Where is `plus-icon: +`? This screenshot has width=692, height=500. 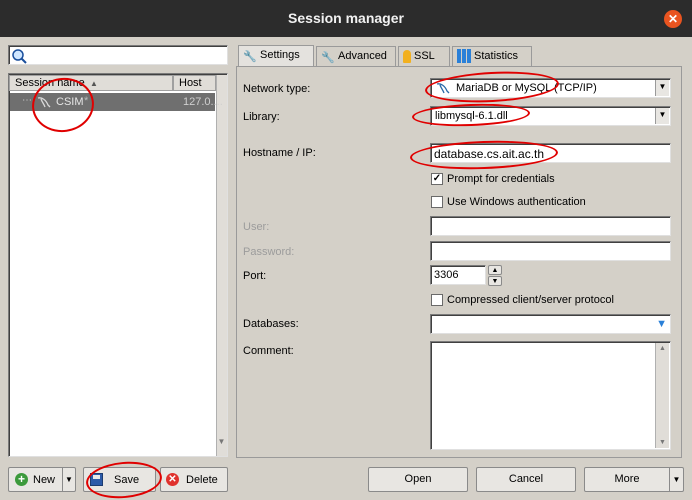
plus-icon: + is located at coordinates (21, 479).